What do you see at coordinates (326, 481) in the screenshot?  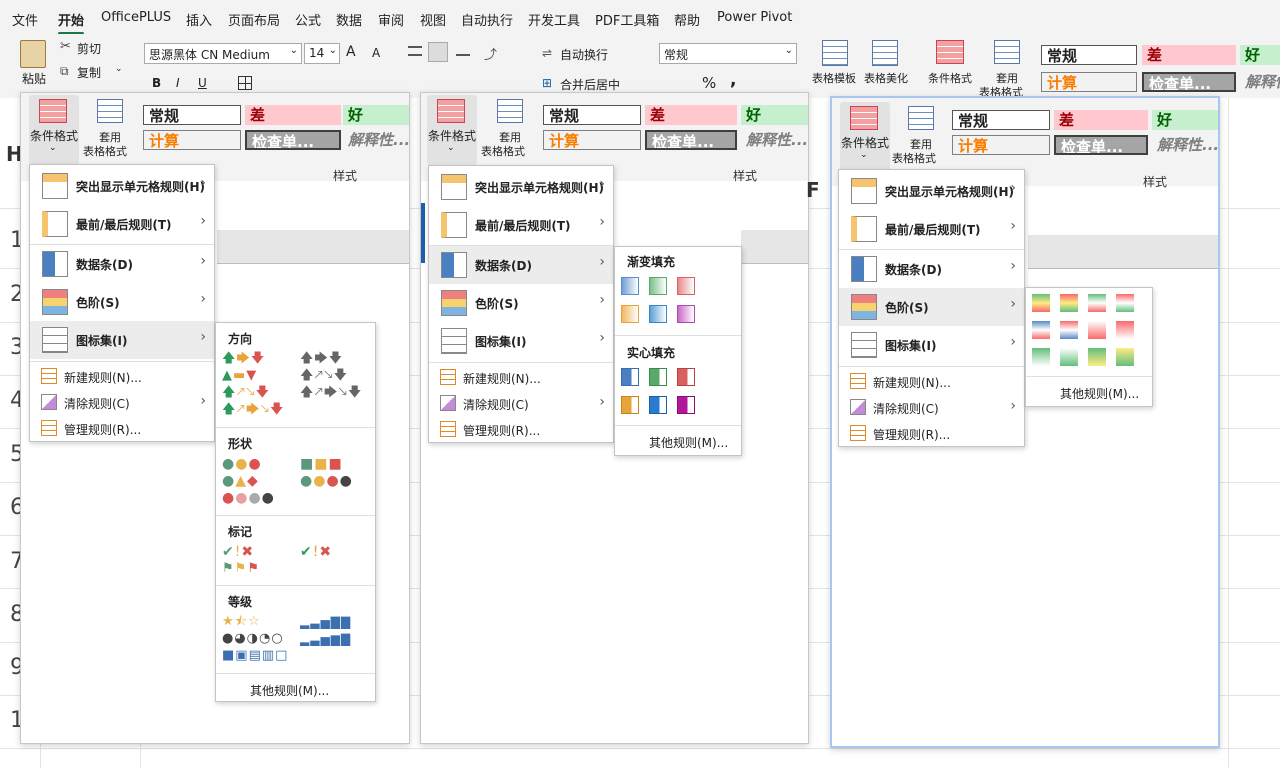 I see `traffic-lights-4-icon: ●●●●` at bounding box center [326, 481].